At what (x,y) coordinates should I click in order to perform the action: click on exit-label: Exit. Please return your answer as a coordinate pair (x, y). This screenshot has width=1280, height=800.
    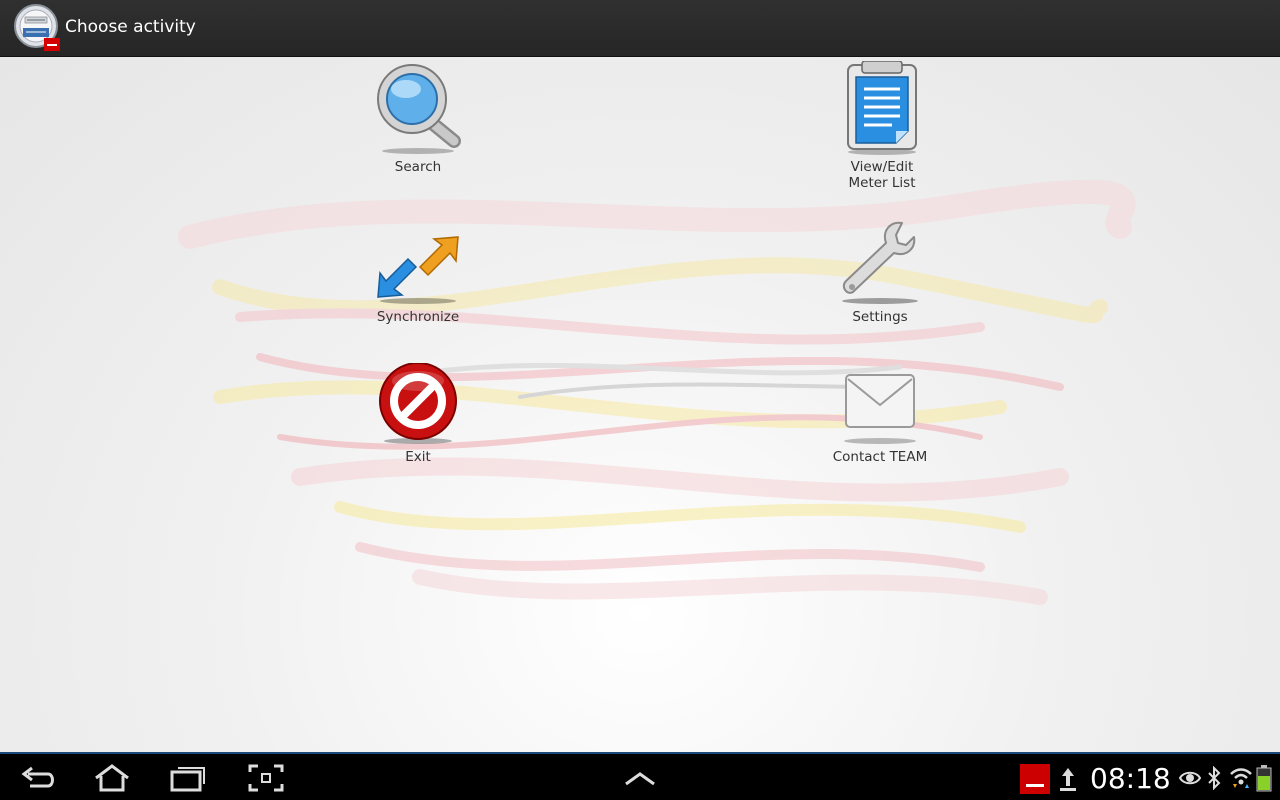
    Looking at the image, I should click on (418, 457).